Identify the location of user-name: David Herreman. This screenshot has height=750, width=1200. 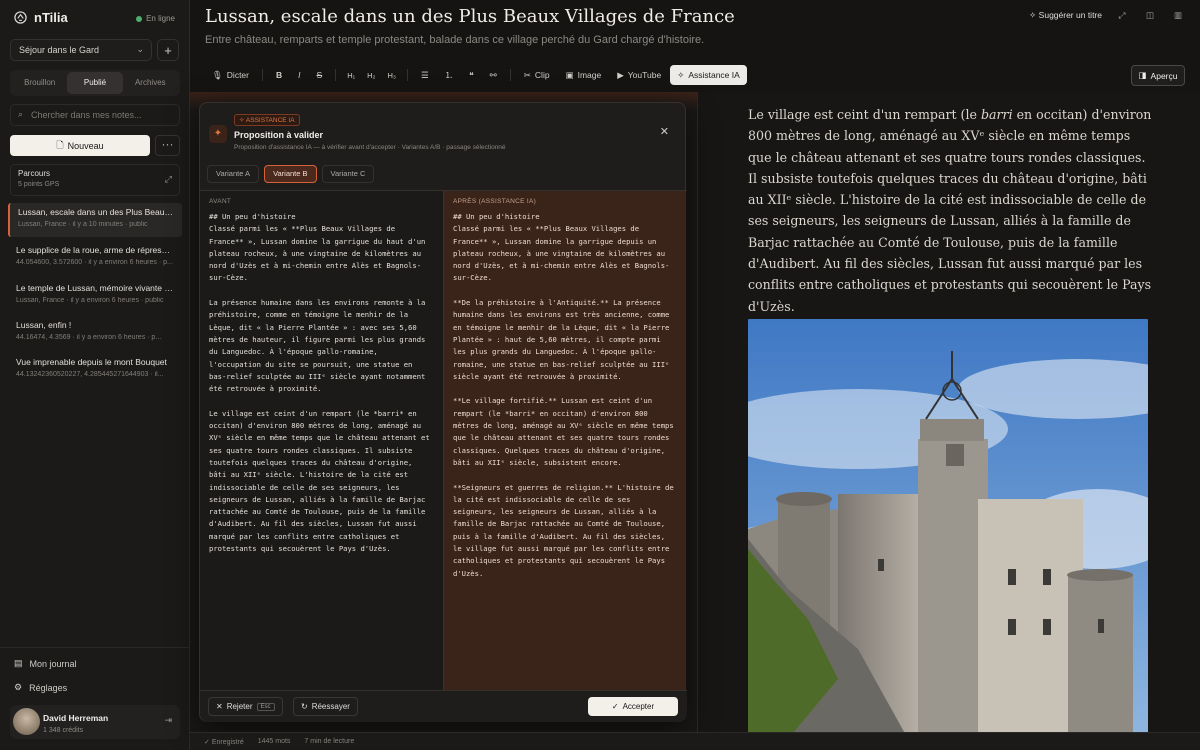
(76, 718).